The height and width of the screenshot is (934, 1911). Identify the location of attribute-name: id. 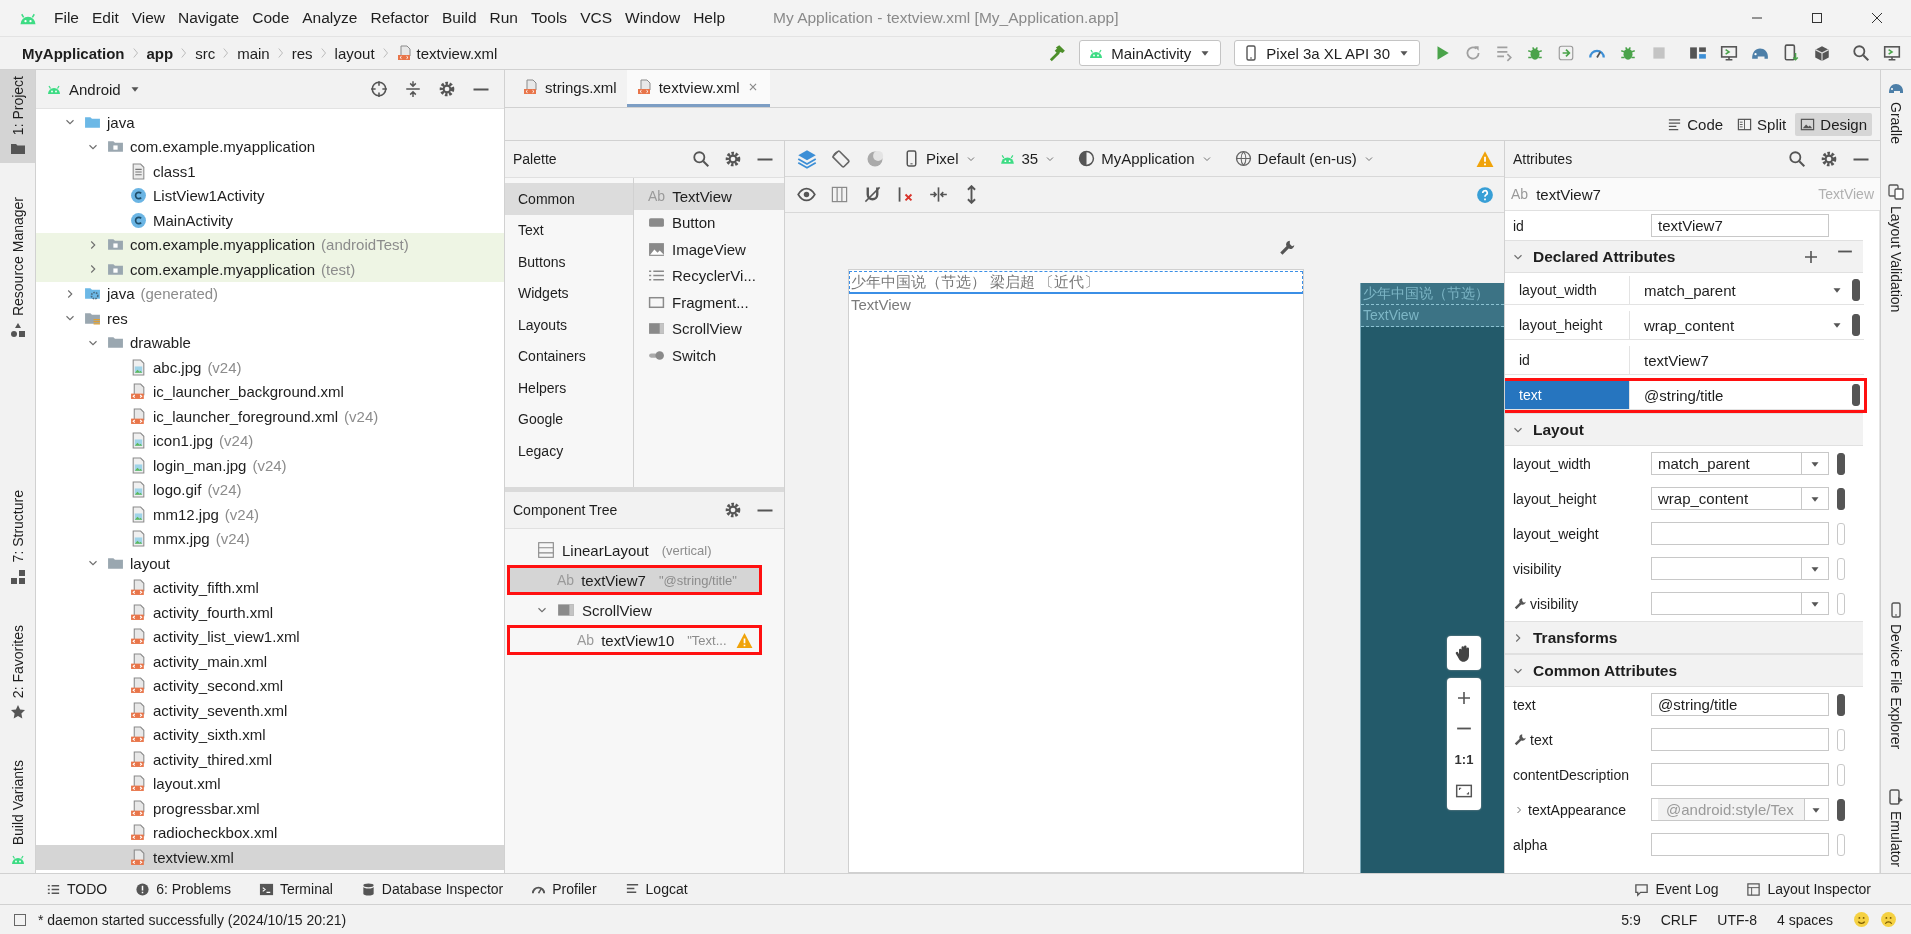
(1567, 360).